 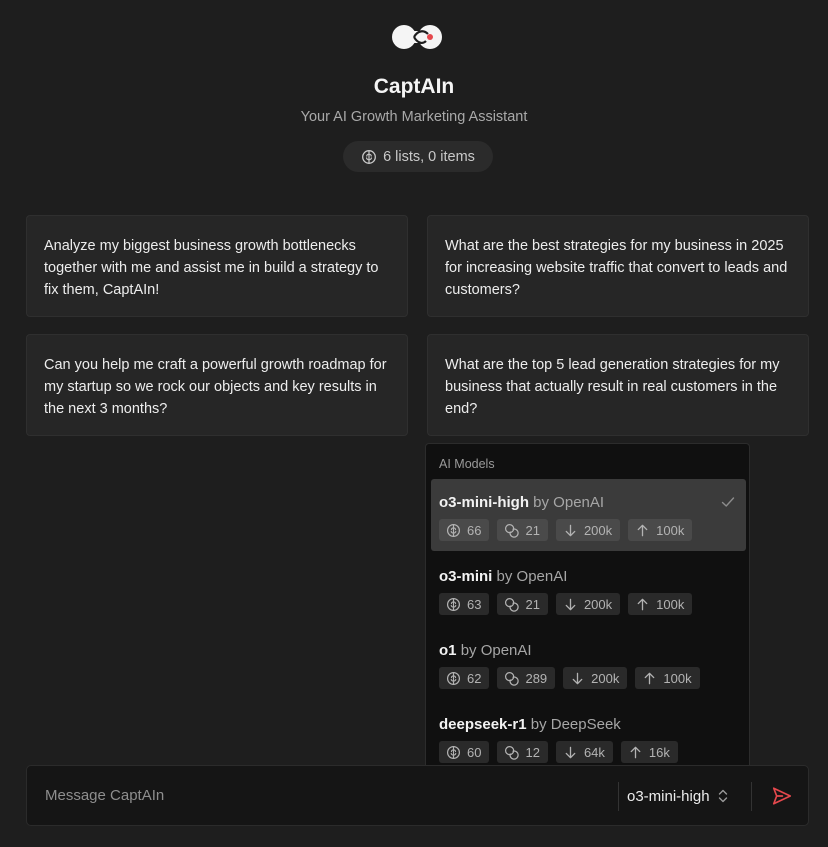 I want to click on model-provider: by DeepSeek, so click(x=575, y=724).